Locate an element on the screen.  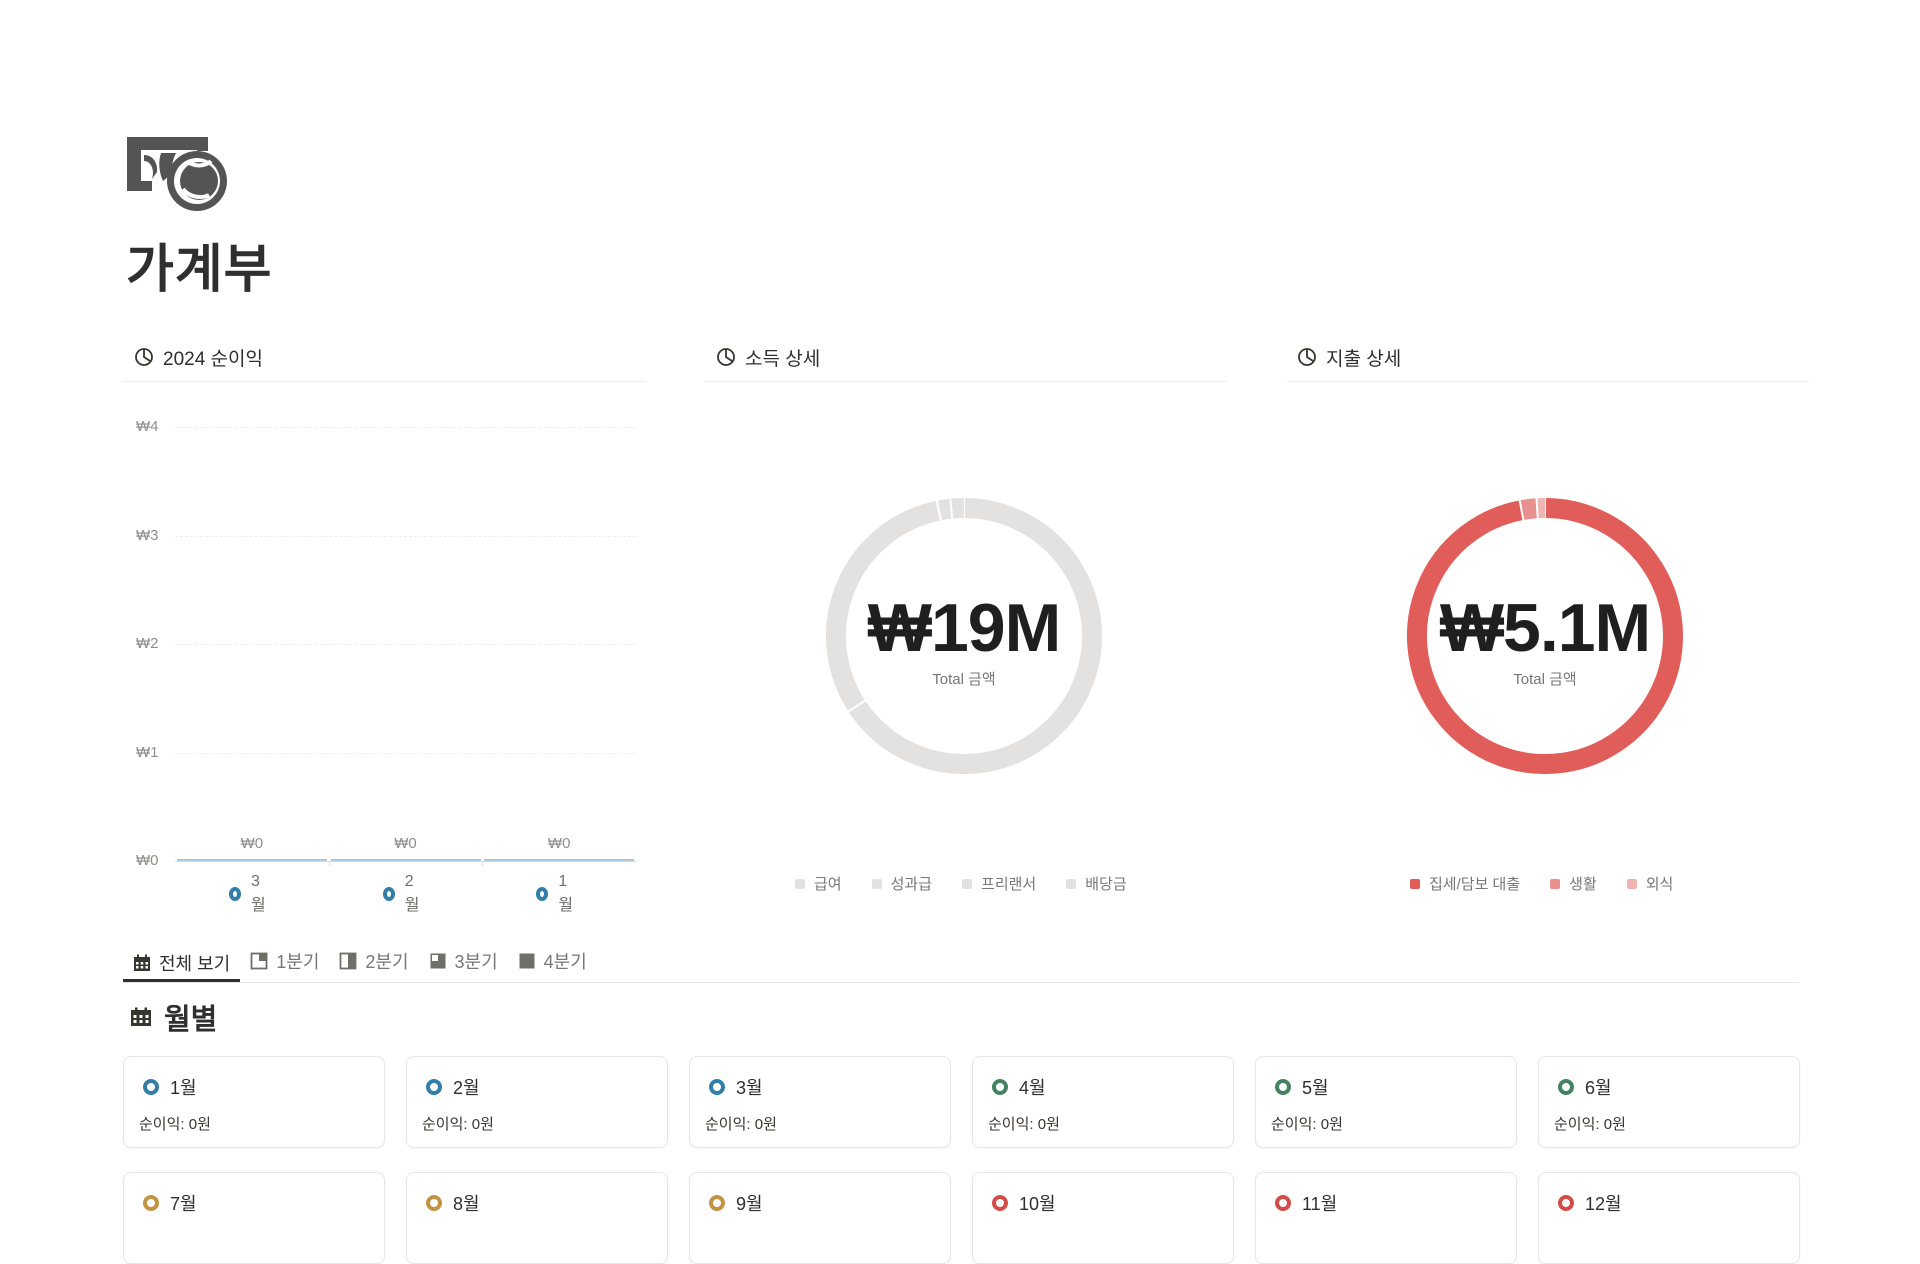
calendar-icon is located at coordinates (141, 1017).